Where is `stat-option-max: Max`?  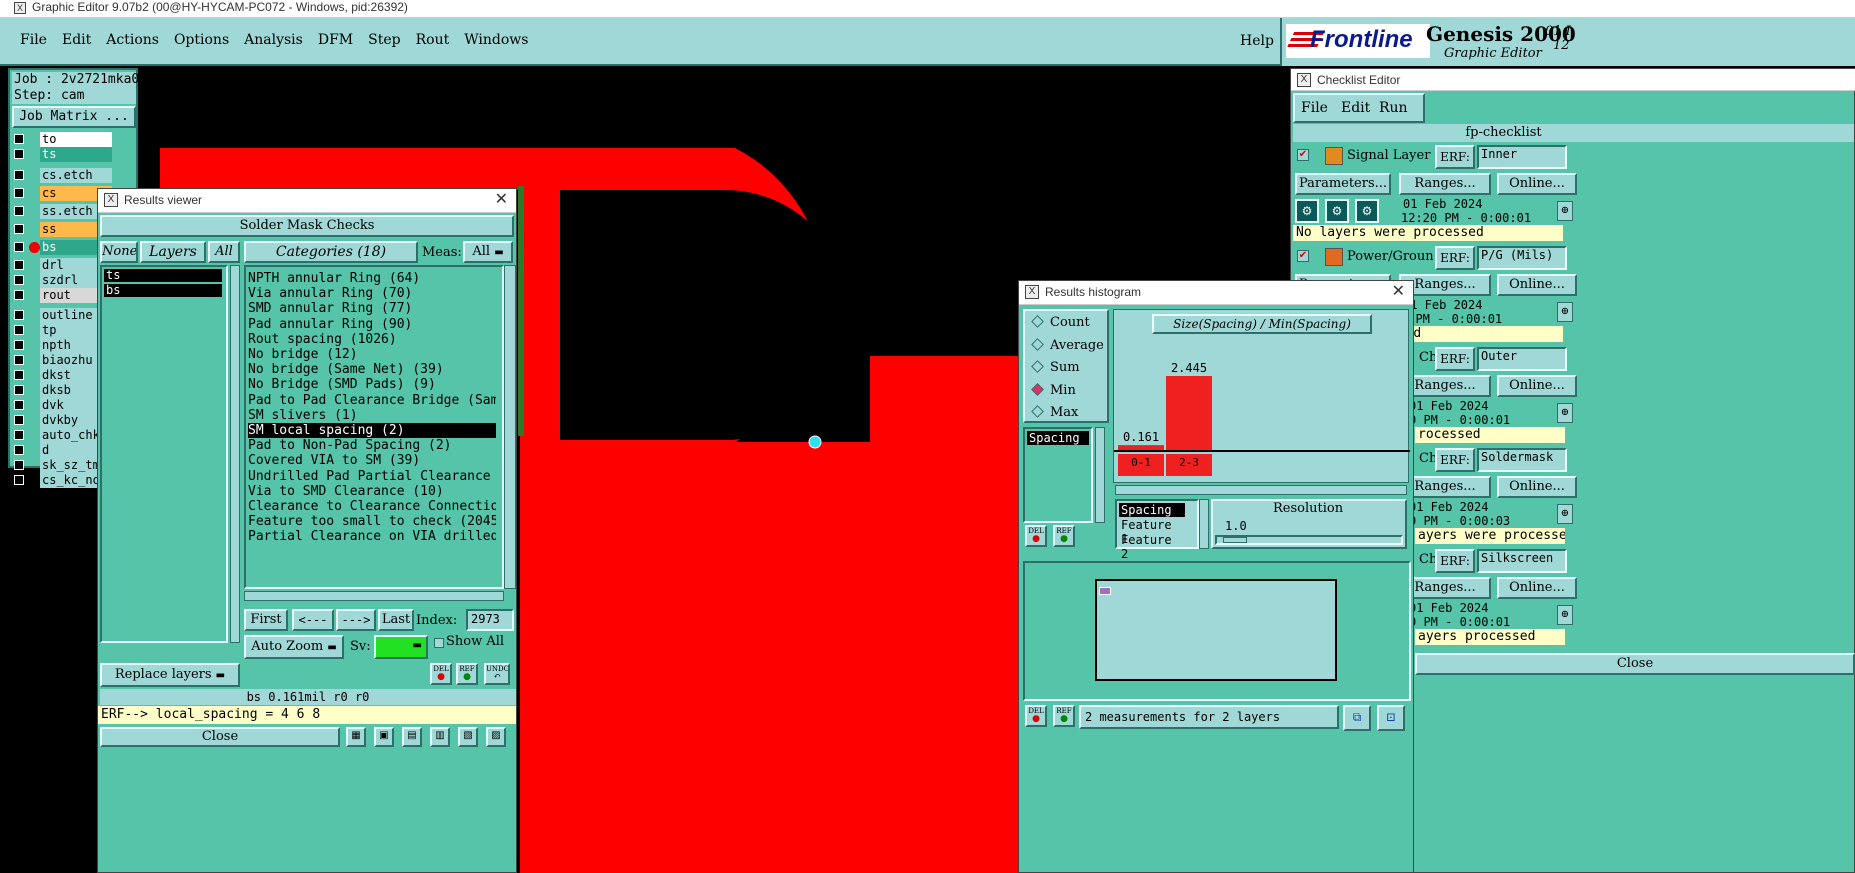 stat-option-max: Max is located at coordinates (1053, 414).